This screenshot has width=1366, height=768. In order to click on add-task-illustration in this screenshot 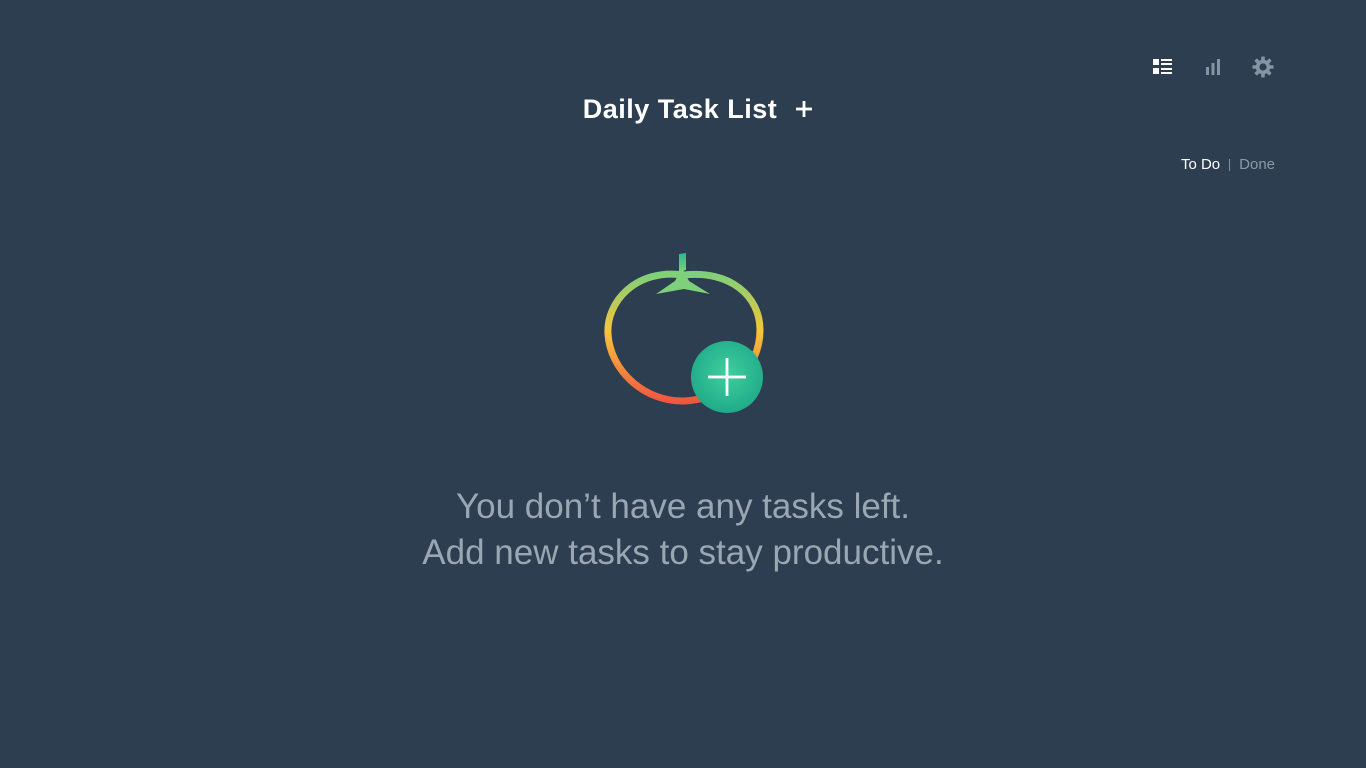, I will do `click(685, 335)`.